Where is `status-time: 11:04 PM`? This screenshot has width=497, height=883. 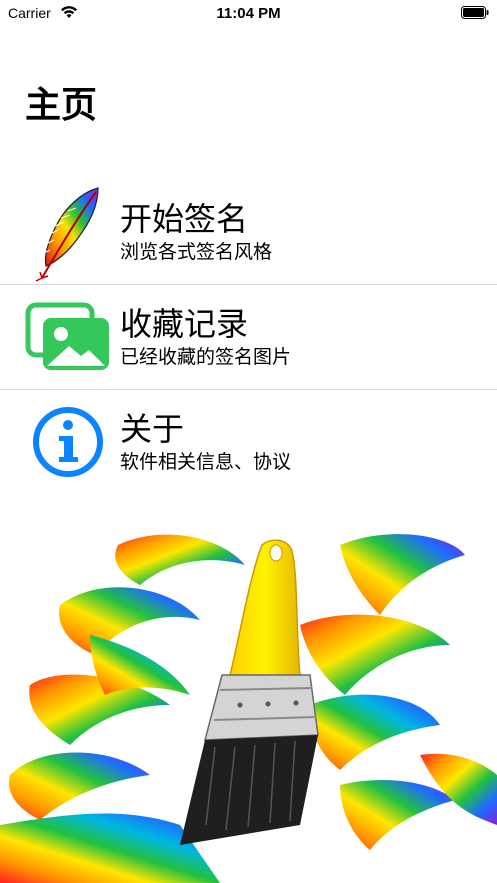 status-time: 11:04 PM is located at coordinates (248, 13).